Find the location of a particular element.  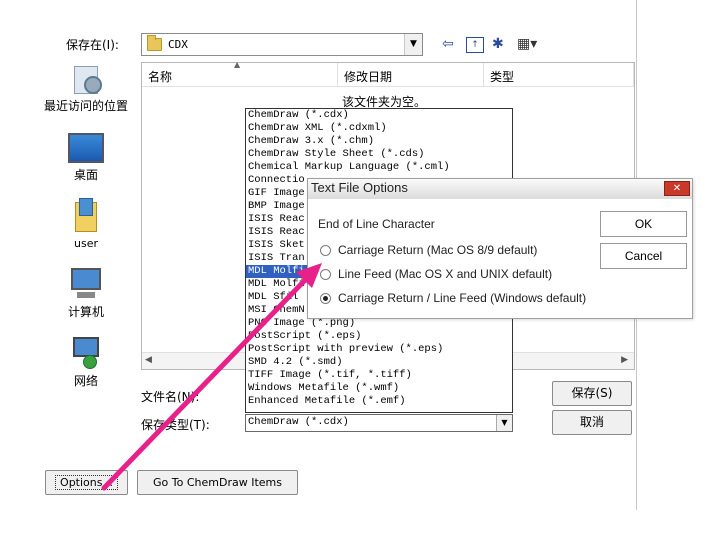

scroll-left-icon: ◀ is located at coordinates (148, 360).